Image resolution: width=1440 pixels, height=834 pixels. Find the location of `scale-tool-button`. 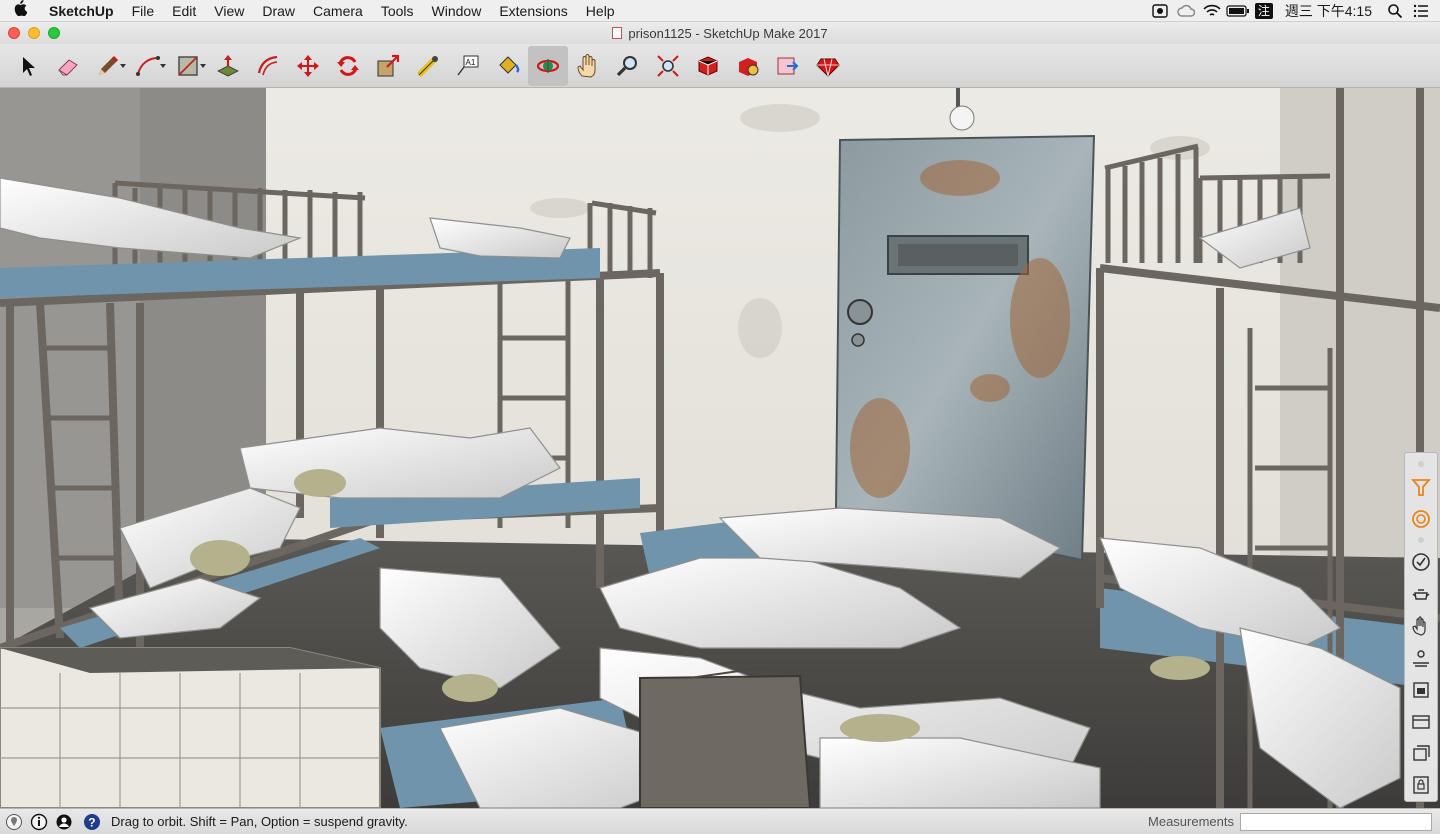

scale-tool-button is located at coordinates (388, 66).